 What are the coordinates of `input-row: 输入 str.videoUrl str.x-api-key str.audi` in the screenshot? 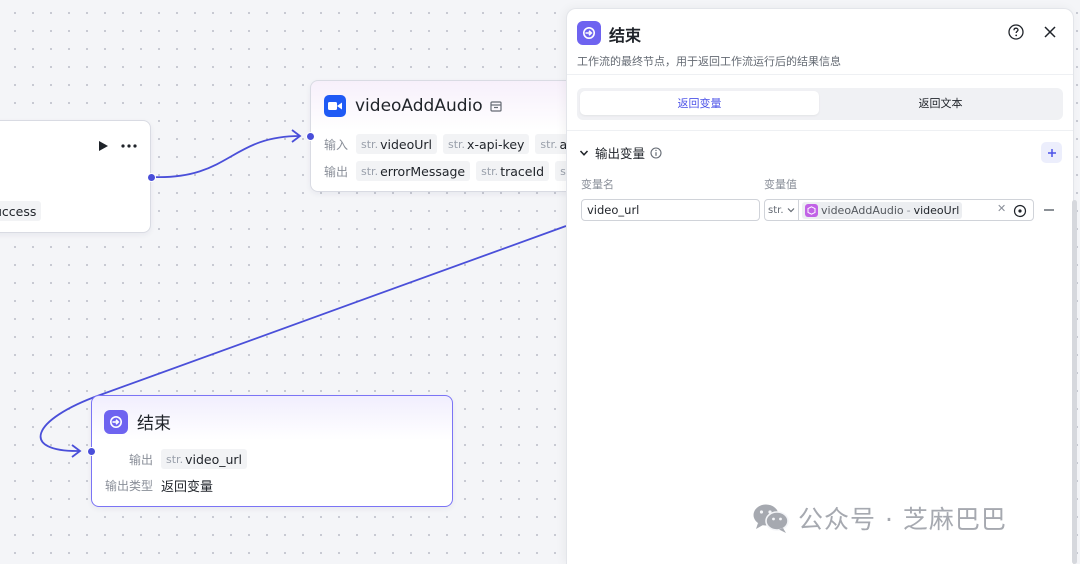 It's located at (460, 144).